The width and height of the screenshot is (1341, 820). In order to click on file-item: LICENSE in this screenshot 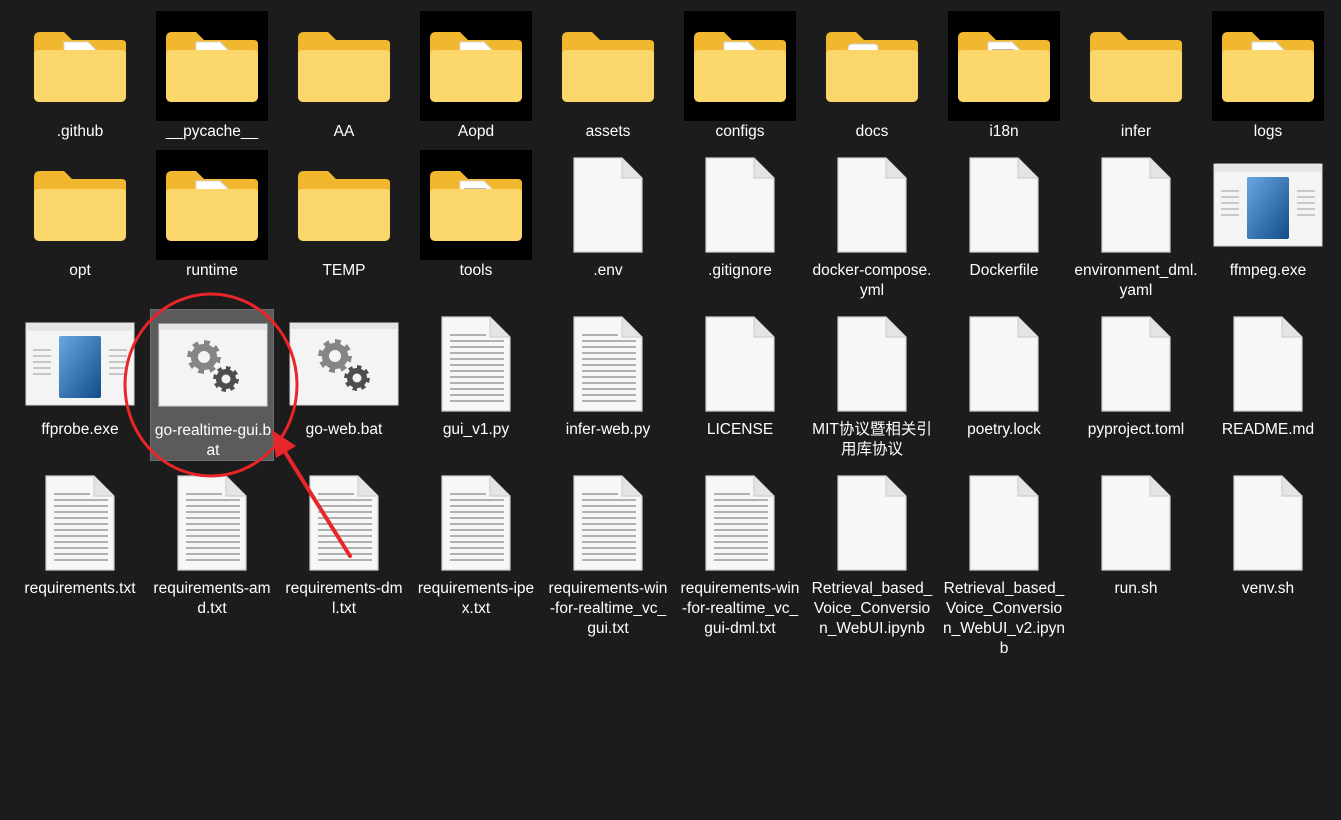, I will do `click(740, 385)`.